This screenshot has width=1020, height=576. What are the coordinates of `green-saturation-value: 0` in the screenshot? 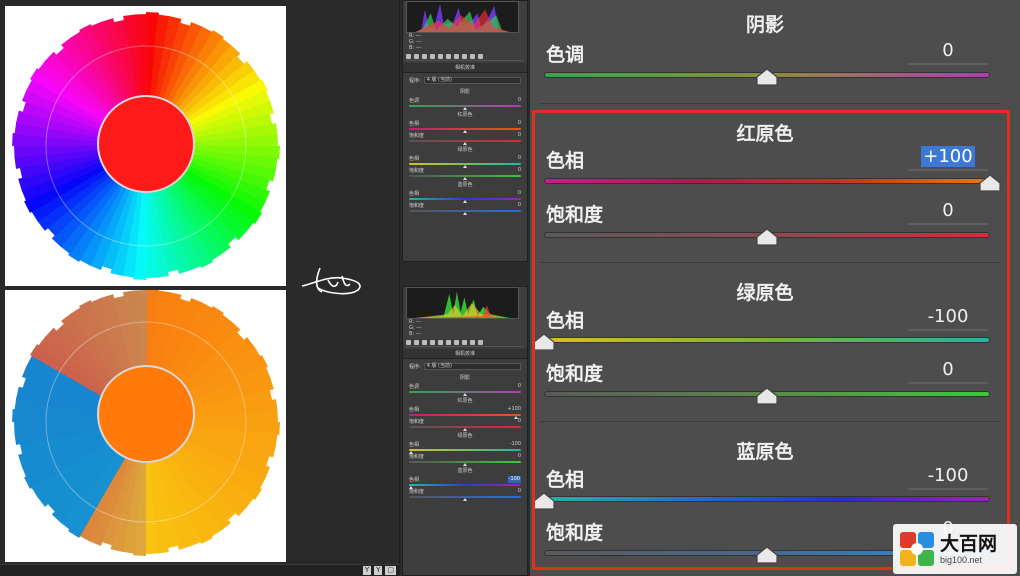 It's located at (948, 371).